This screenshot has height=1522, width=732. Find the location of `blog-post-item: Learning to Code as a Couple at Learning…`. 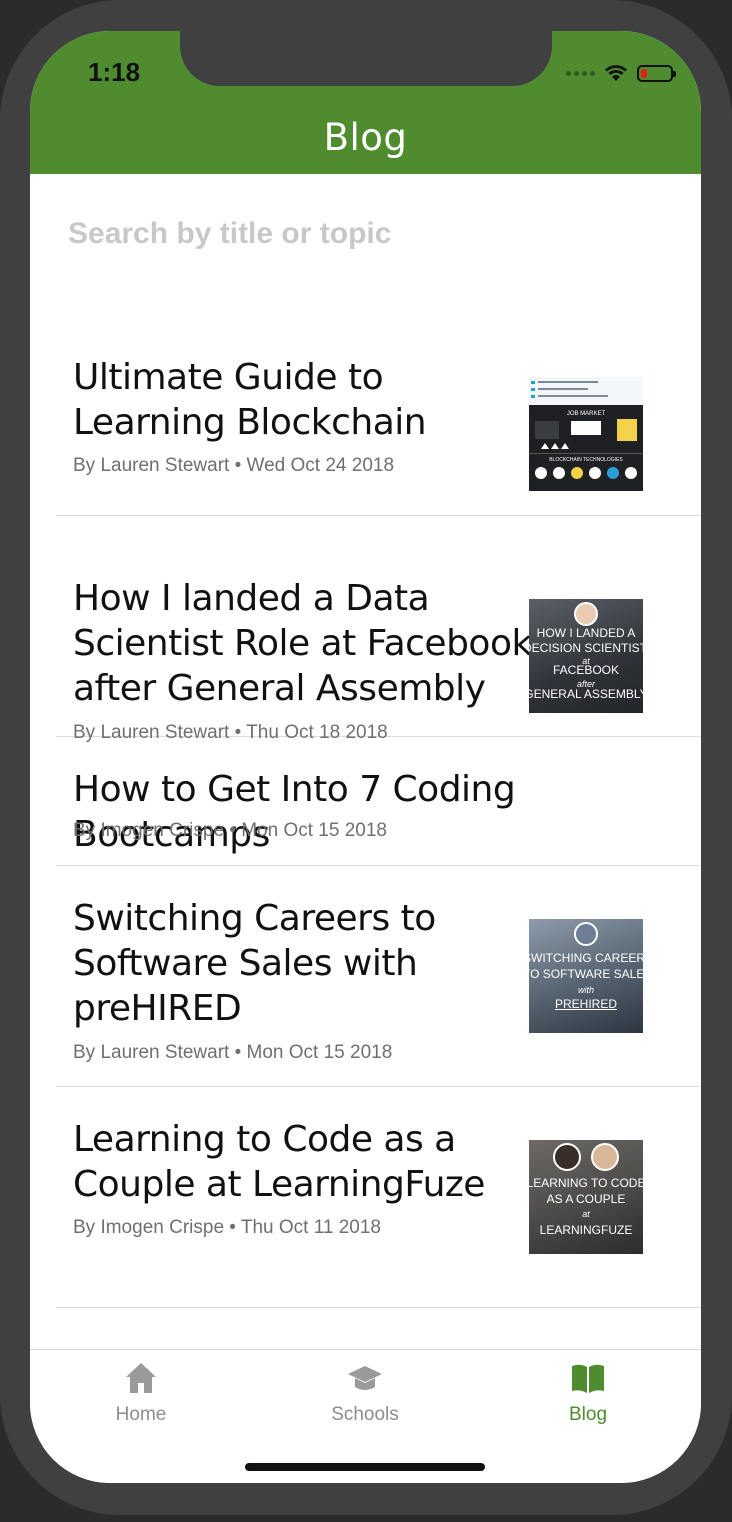

blog-post-item: Learning to Code as a Couple at Learning… is located at coordinates (378, 1197).